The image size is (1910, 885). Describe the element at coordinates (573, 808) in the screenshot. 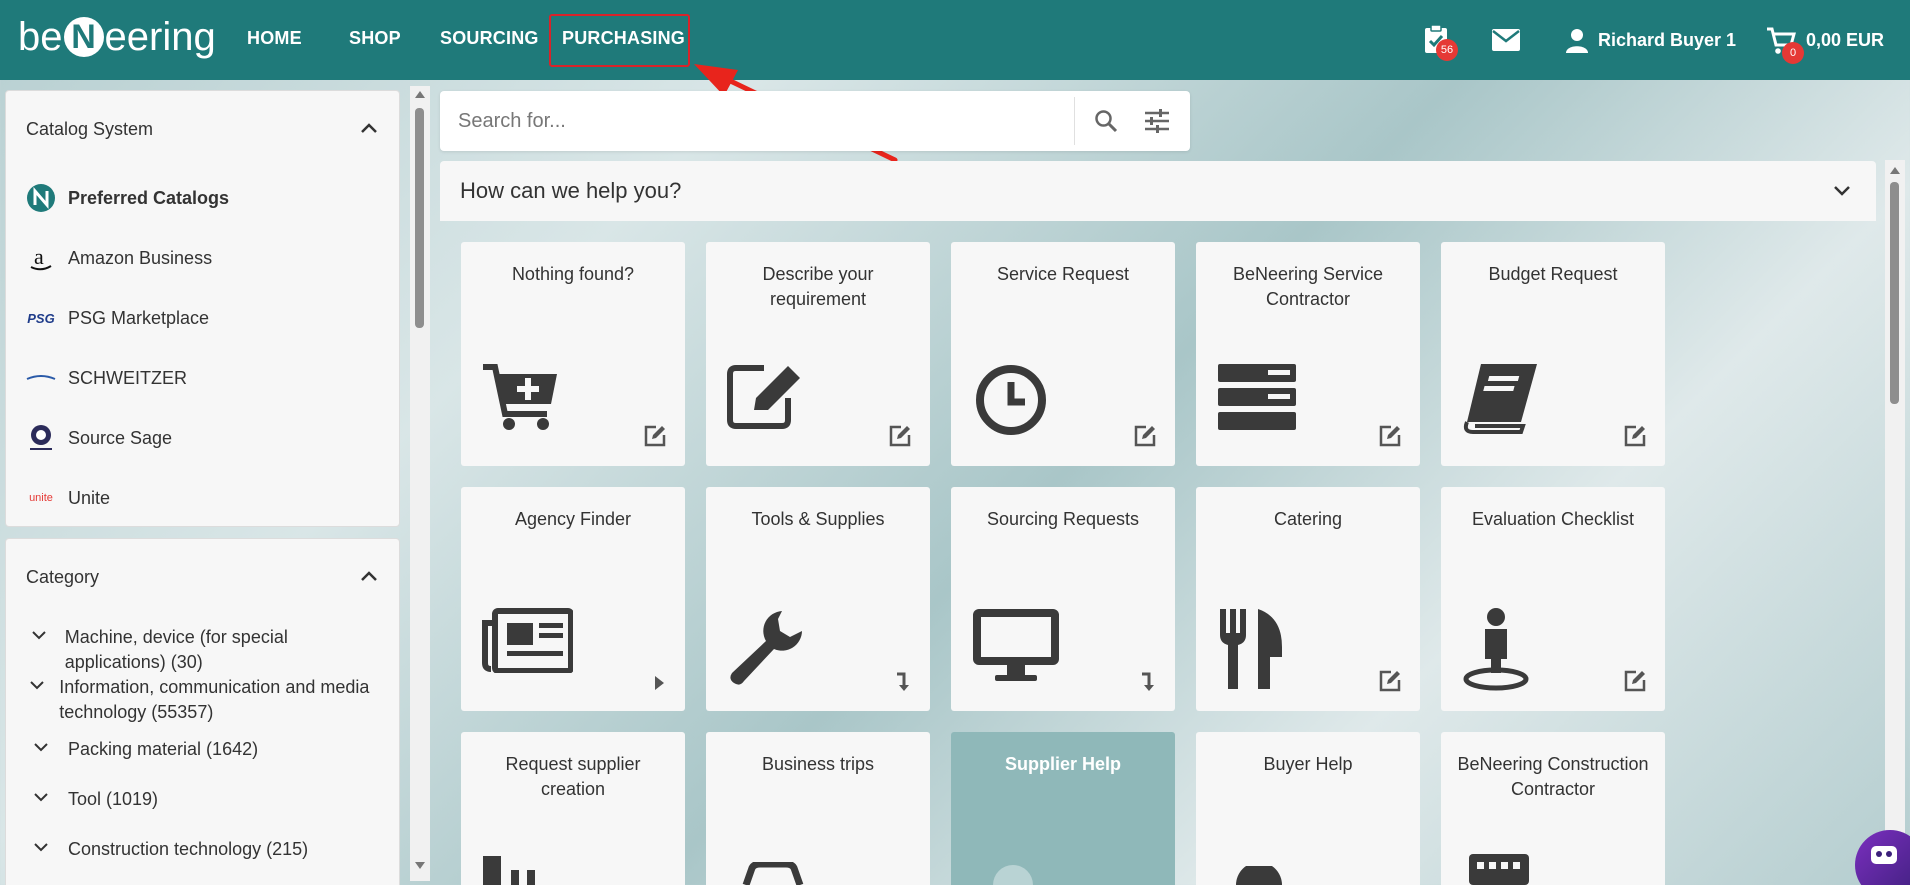

I see `tile-request-supplier-creation: Request supplier creation` at that location.